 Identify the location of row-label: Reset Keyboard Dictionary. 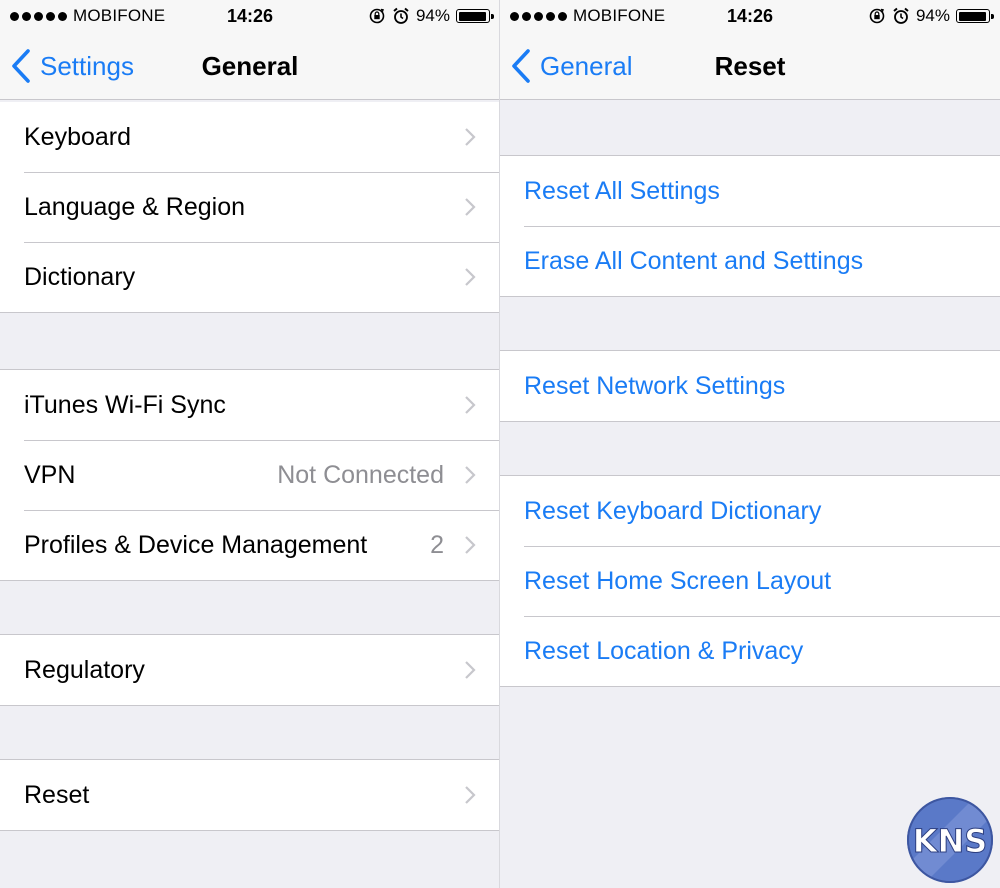
(673, 510).